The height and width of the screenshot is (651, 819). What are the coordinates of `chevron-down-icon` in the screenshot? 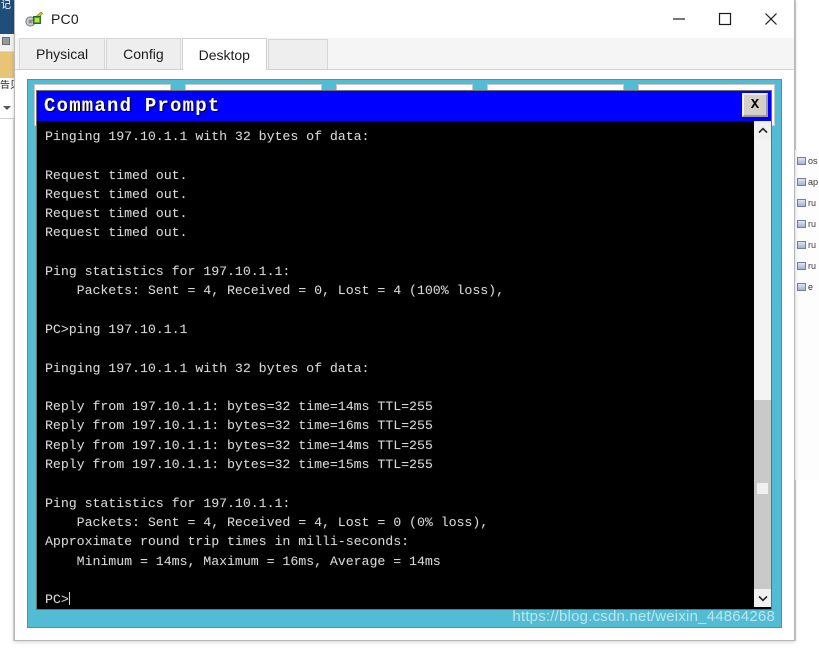 It's located at (762, 598).